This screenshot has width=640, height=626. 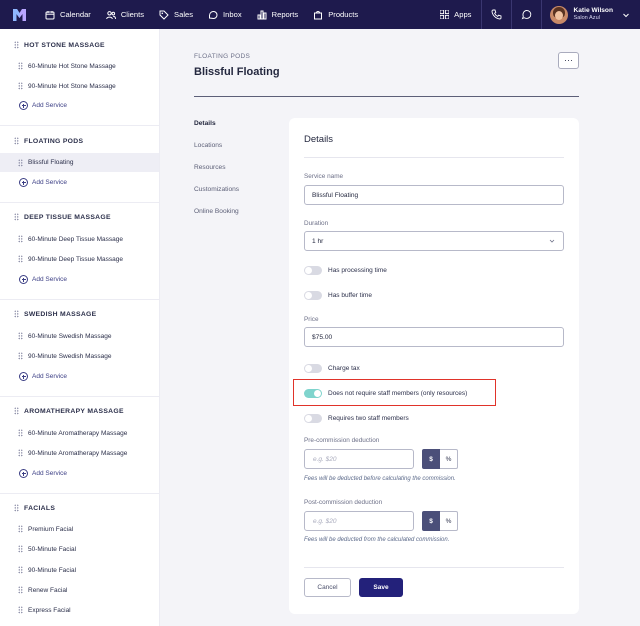 What do you see at coordinates (64, 336) in the screenshot?
I see `service-item: 60-Minute Swedish Massage` at bounding box center [64, 336].